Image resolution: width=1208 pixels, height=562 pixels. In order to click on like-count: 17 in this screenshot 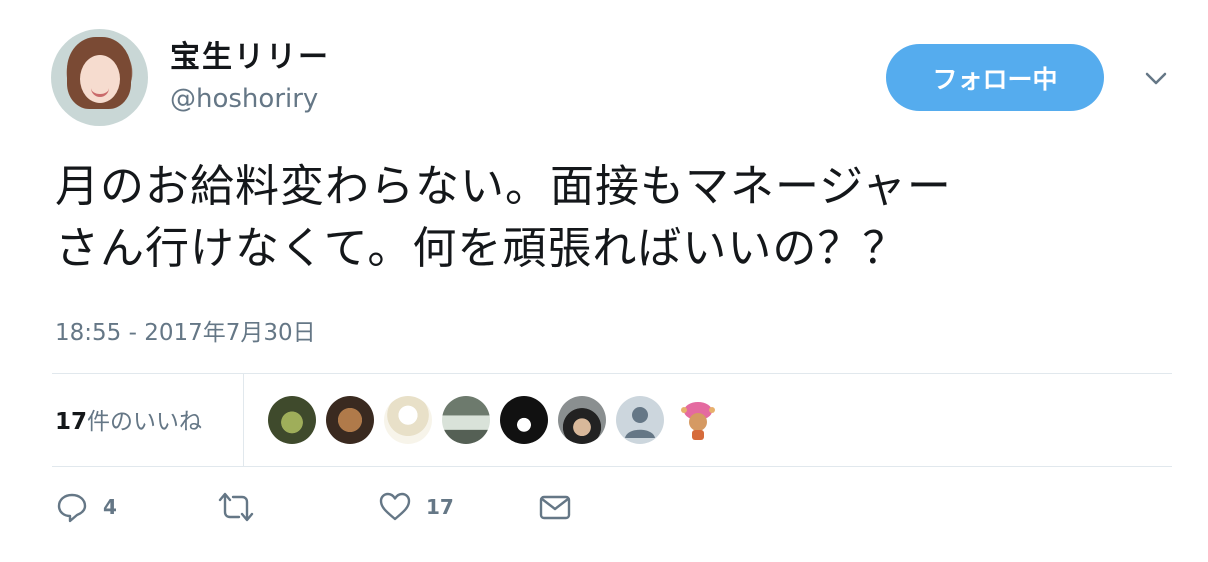, I will do `click(440, 507)`.